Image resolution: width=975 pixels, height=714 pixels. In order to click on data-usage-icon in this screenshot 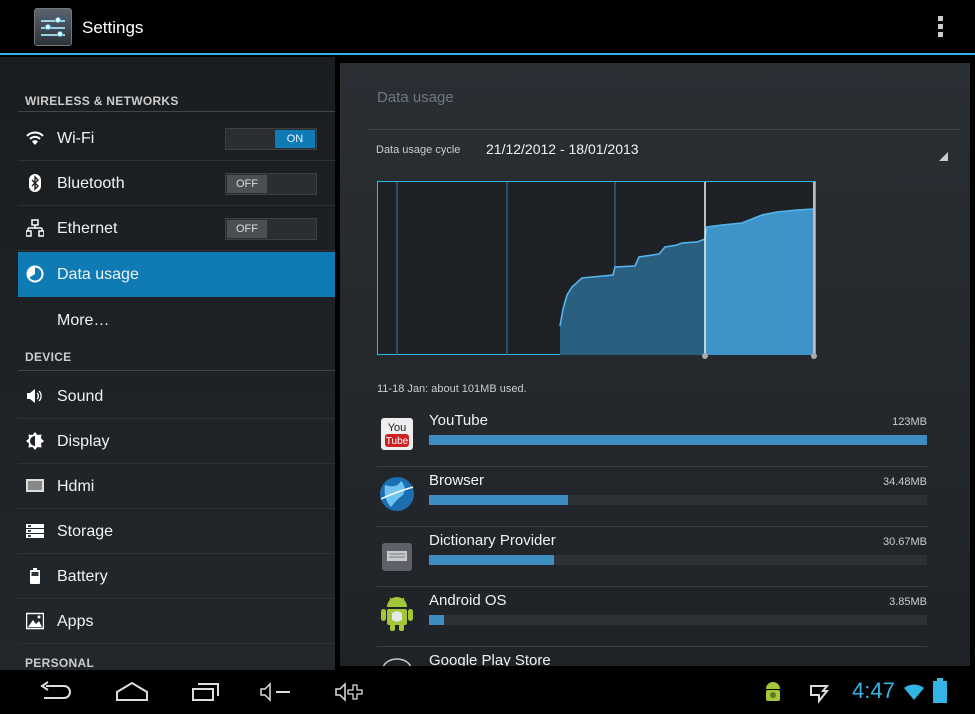, I will do `click(35, 274)`.